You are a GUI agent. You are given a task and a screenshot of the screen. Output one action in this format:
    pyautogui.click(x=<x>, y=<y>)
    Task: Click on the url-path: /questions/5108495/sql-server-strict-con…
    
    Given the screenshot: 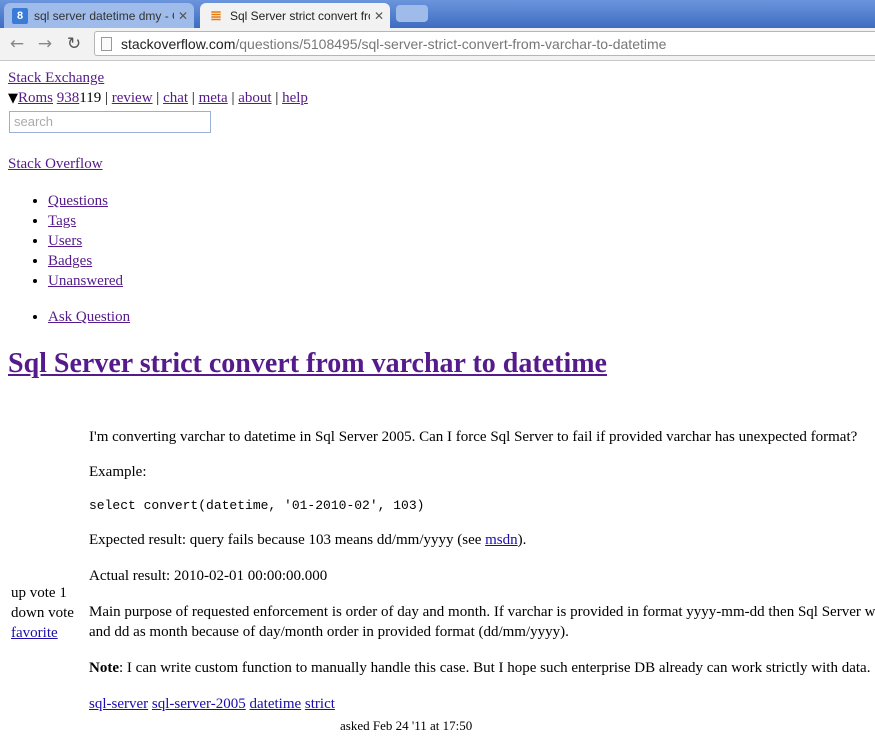 What is the action you would take?
    pyautogui.click(x=451, y=43)
    